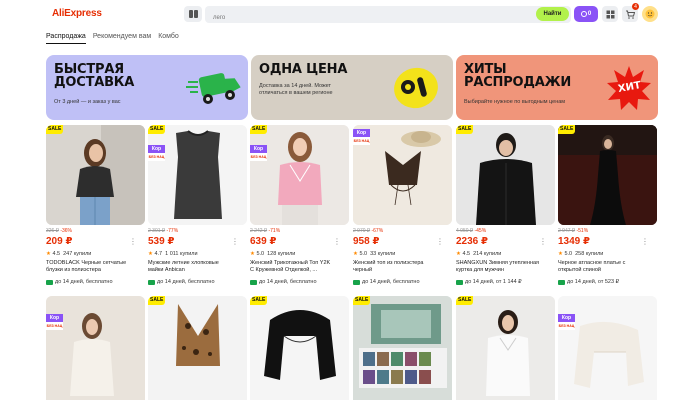 The image size is (700, 400). What do you see at coordinates (586, 14) in the screenshot?
I see `coins-button: 0` at bounding box center [586, 14].